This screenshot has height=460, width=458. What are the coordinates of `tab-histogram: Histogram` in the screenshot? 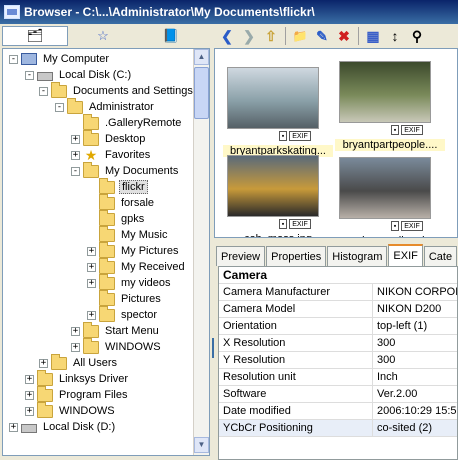 It's located at (357, 256).